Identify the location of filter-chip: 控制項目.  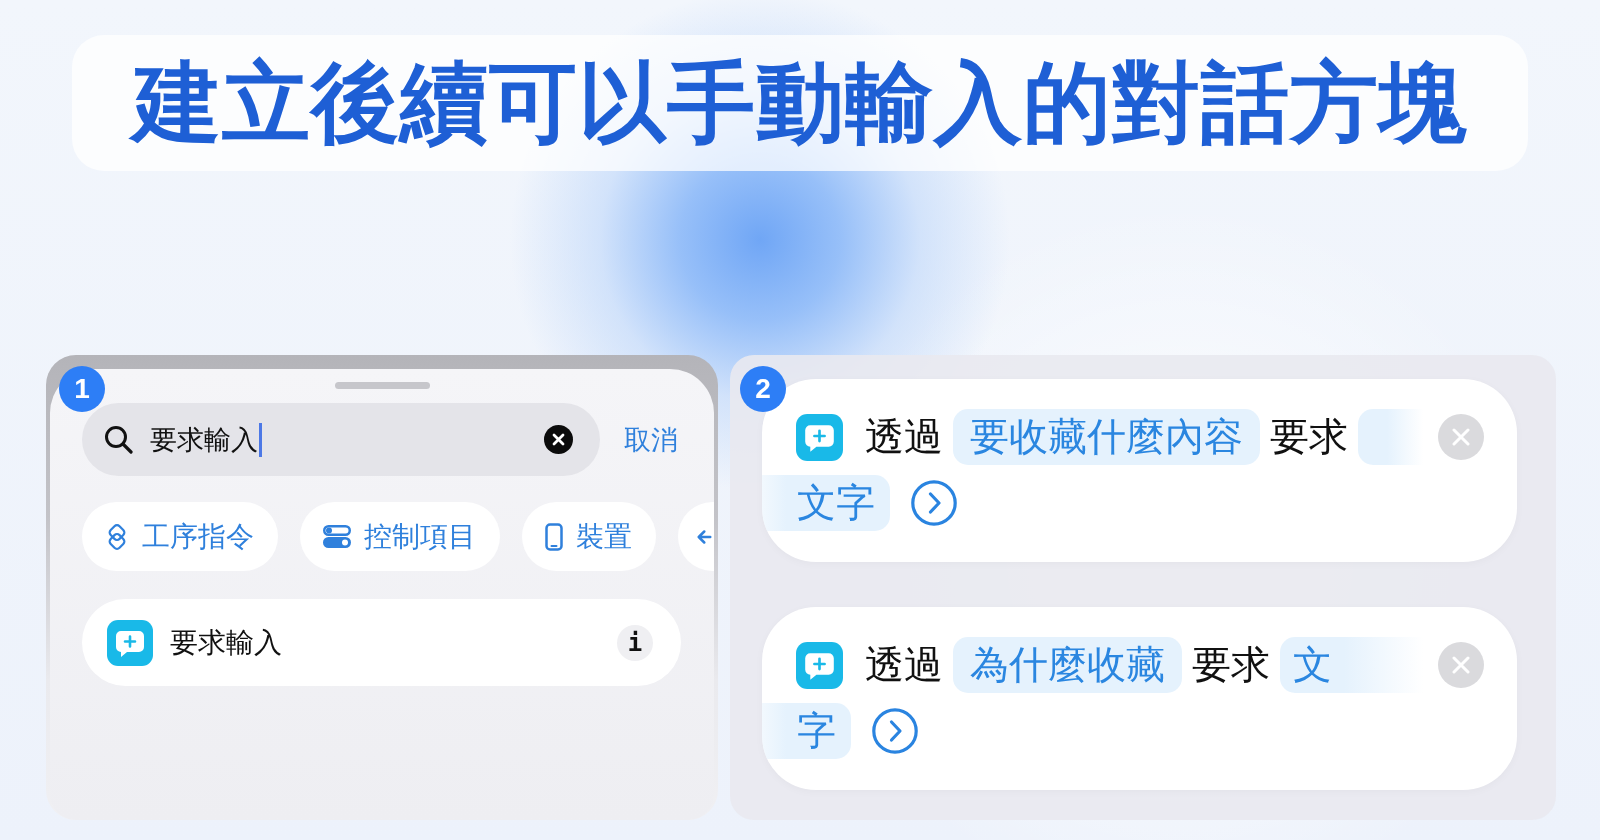
(400, 536).